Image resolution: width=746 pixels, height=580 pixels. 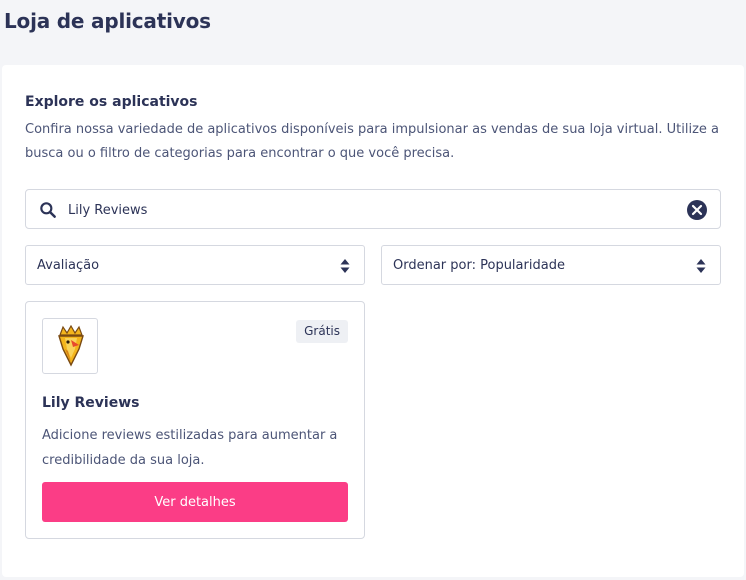 I want to click on search-box, so click(x=373, y=209).